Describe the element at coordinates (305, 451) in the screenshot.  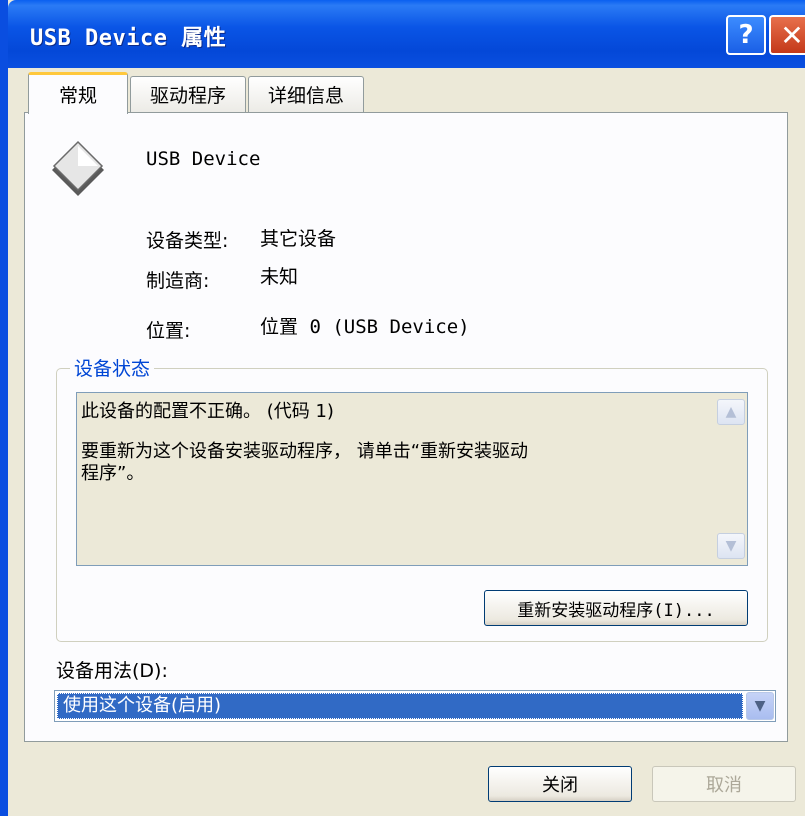
I see `status-line-2: 要重新为这个设备安装驱动程序， 请单击“重新安装驱动` at that location.